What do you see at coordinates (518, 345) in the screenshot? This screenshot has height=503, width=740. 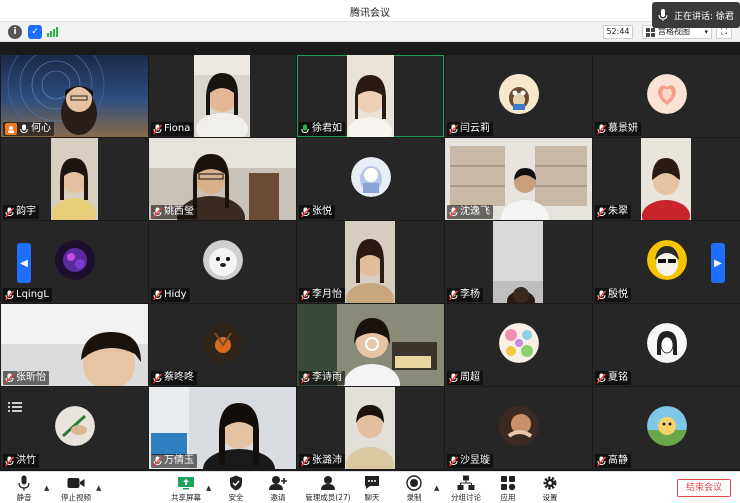 I see `participant-tile: 周超` at bounding box center [518, 345].